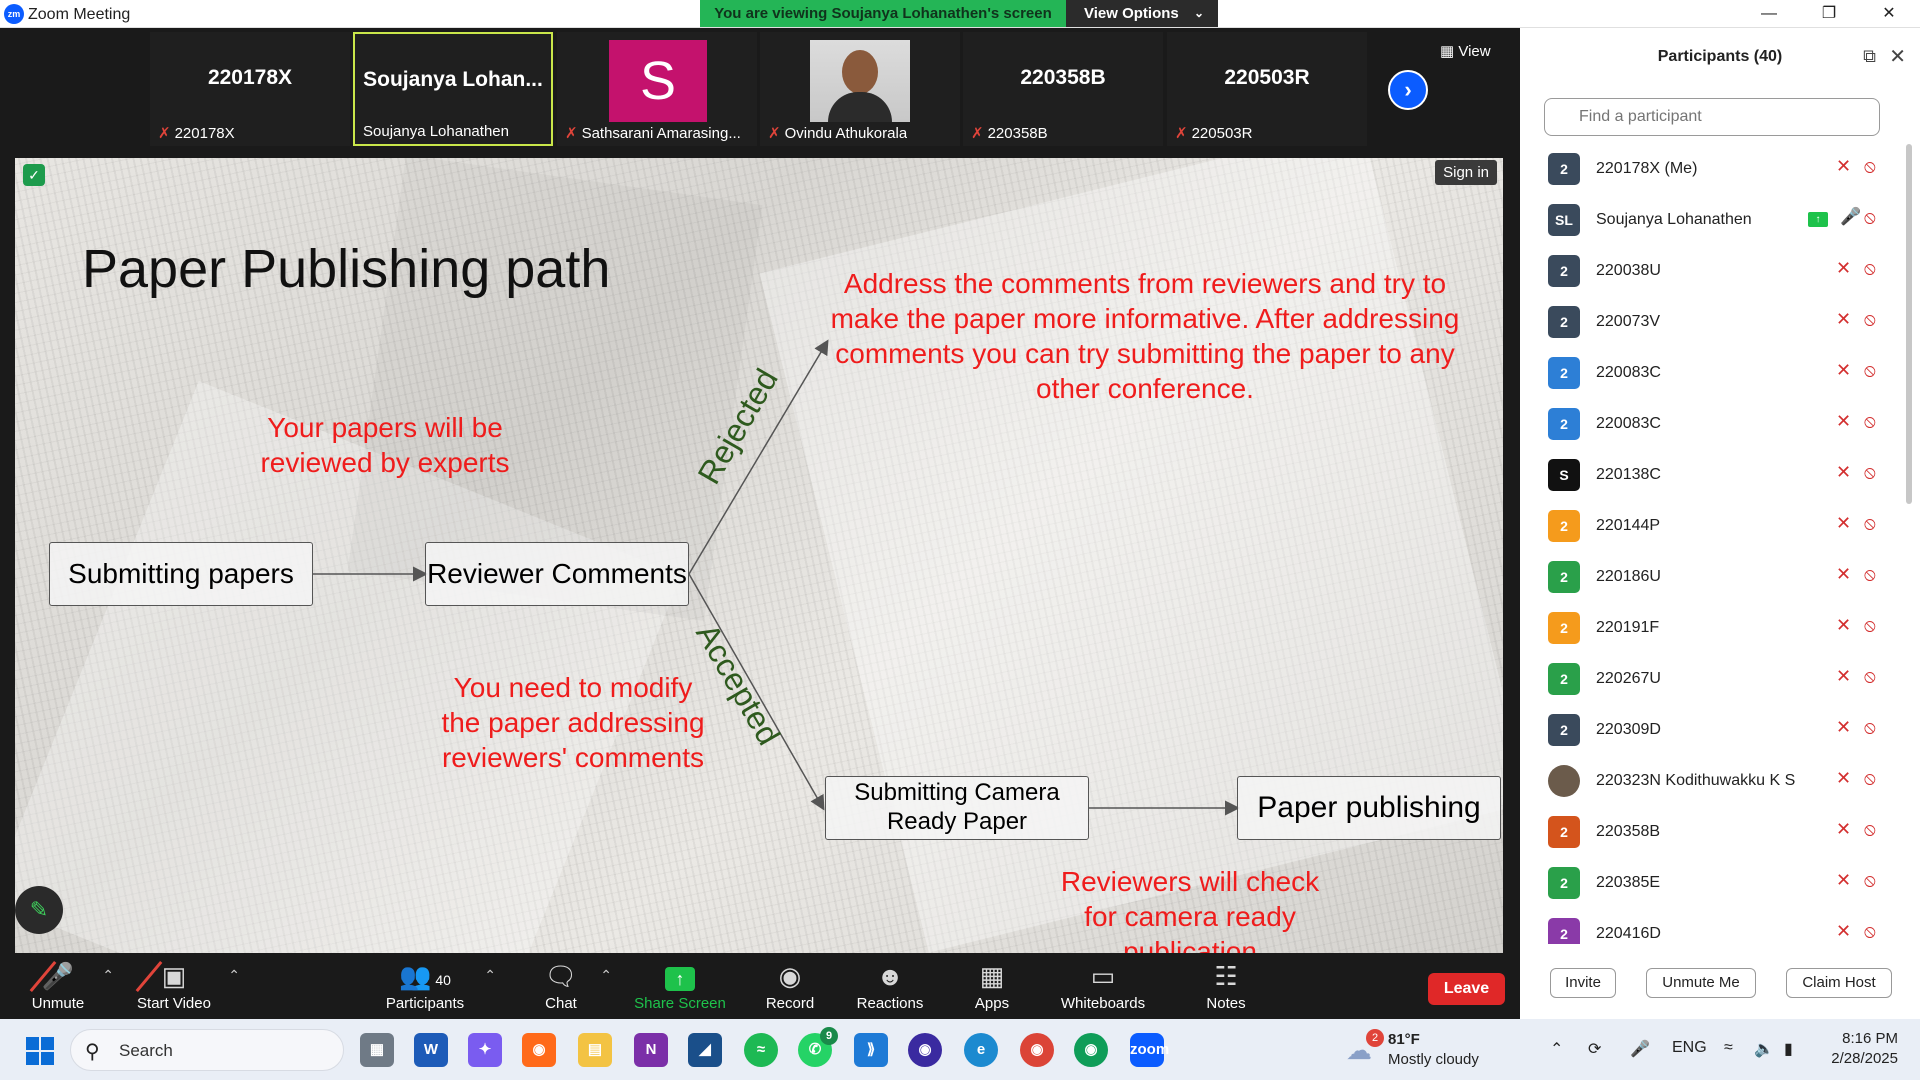 The width and height of the screenshot is (1920, 1080). Describe the element at coordinates (1788, 1049) in the screenshot. I see `battery-icon: ▮` at that location.